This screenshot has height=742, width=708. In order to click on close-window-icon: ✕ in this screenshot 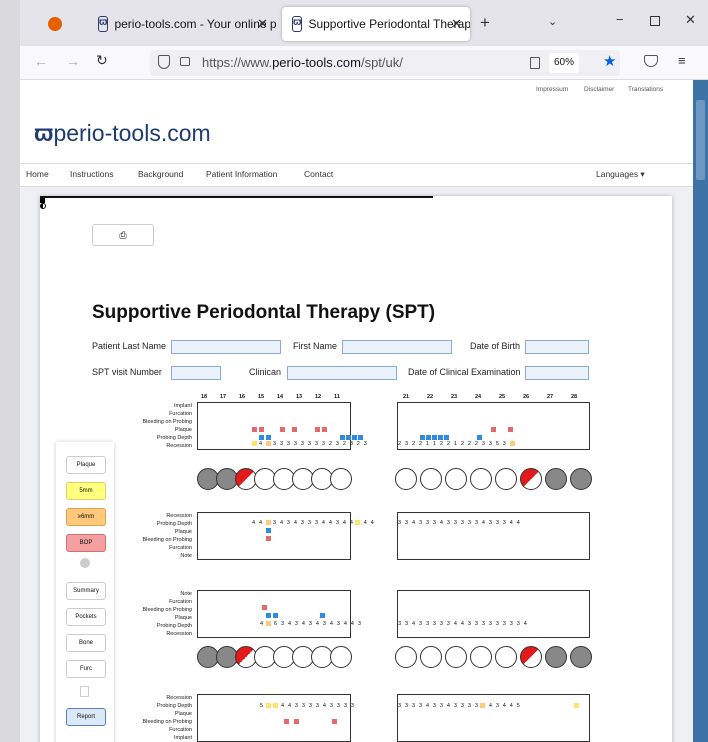, I will do `click(690, 20)`.